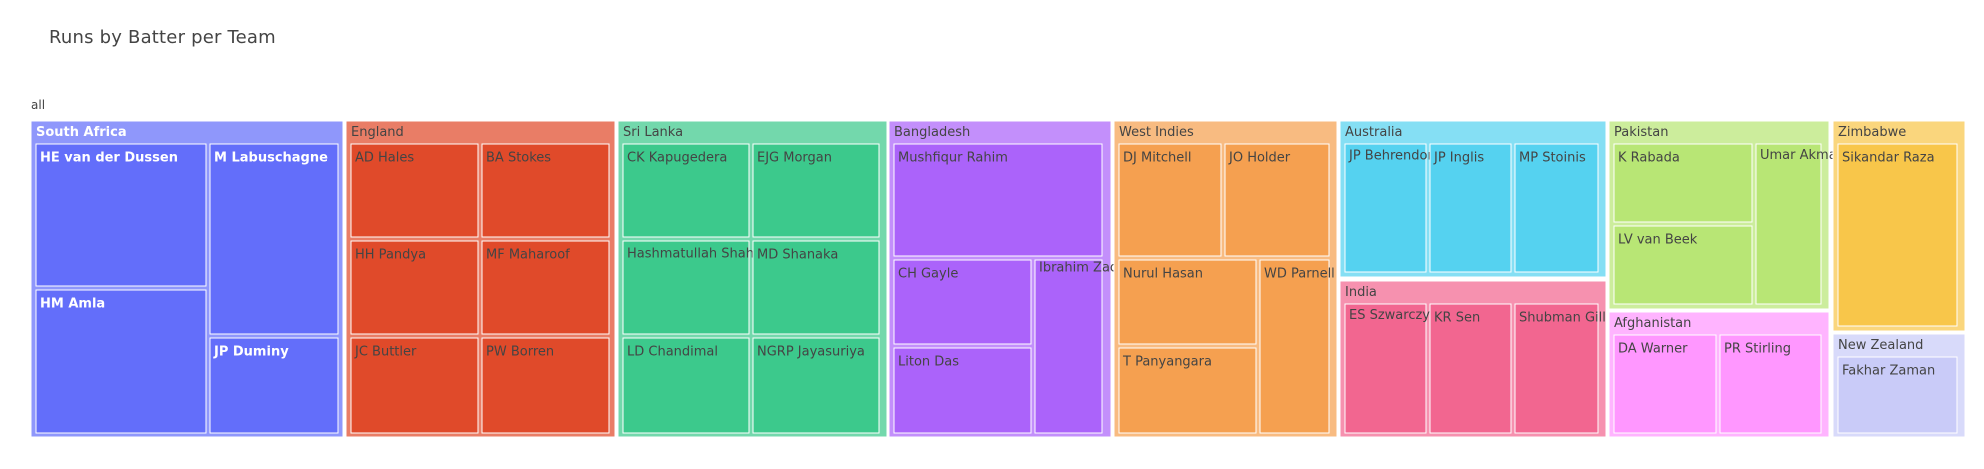  What do you see at coordinates (1888, 158) in the screenshot?
I see `leaf-label: Sikandar Raza` at bounding box center [1888, 158].